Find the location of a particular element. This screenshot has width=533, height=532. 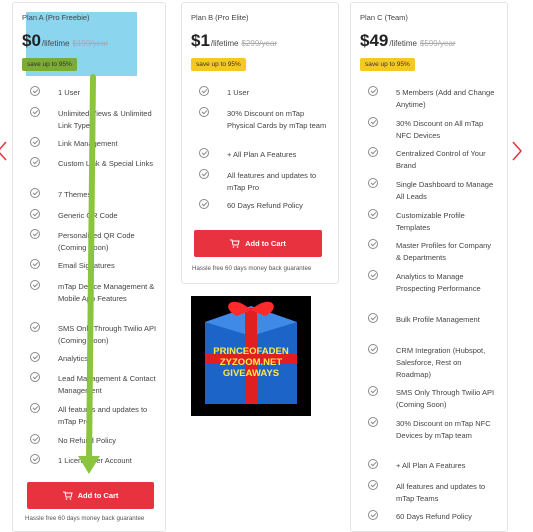

green-arrow-annotation is located at coordinates (89, 274).